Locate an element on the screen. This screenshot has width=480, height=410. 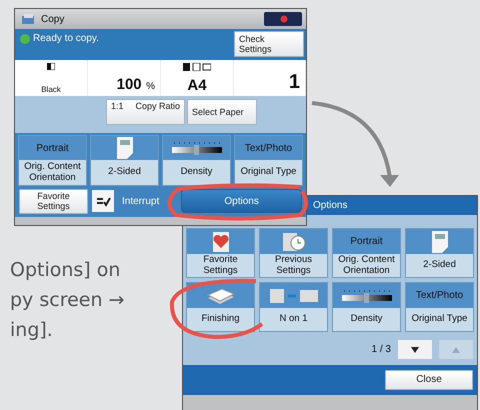
clock-icon is located at coordinates (293, 241).